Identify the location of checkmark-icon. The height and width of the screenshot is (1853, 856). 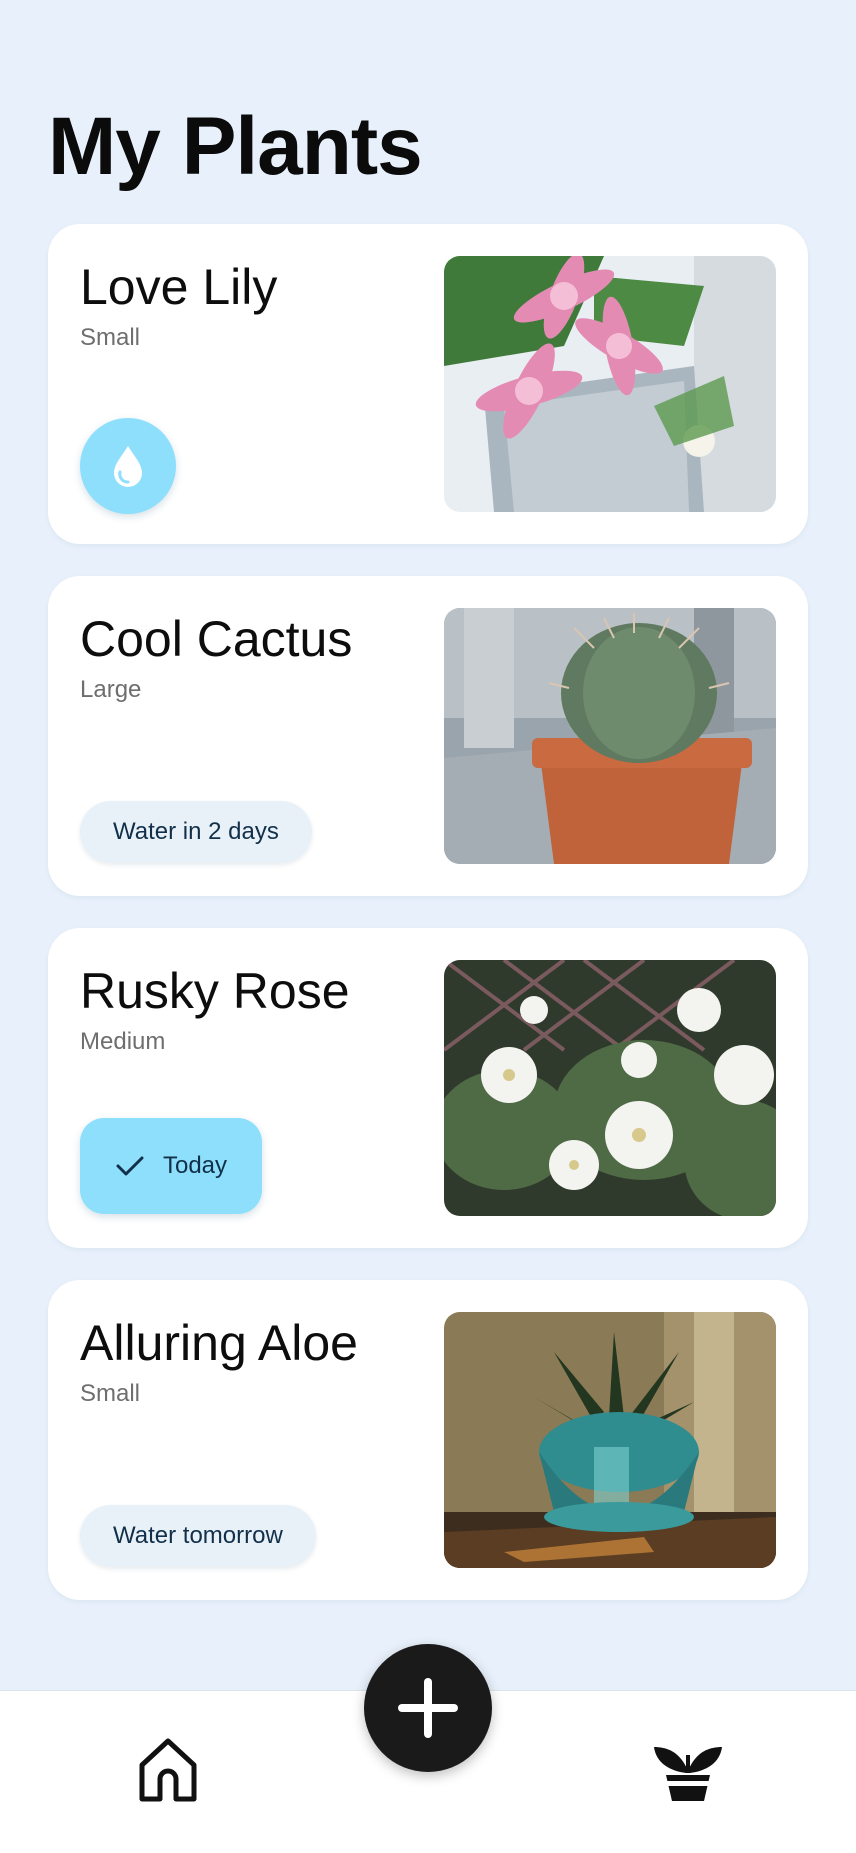
(130, 1166).